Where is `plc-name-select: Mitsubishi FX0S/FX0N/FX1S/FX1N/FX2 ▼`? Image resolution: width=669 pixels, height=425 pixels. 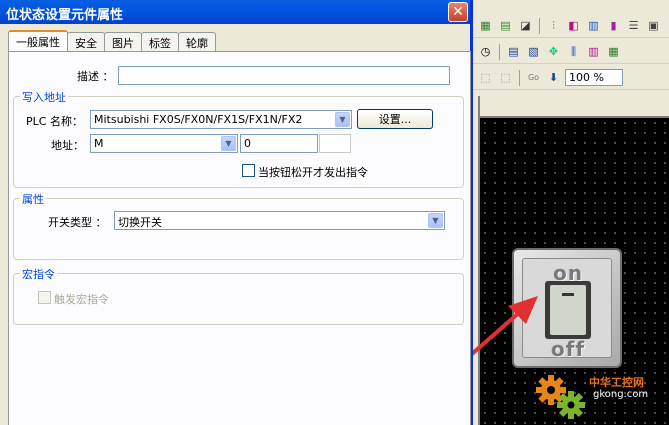 plc-name-select: Mitsubishi FX0S/FX0N/FX1S/FX1N/FX2 ▼ is located at coordinates (221, 119).